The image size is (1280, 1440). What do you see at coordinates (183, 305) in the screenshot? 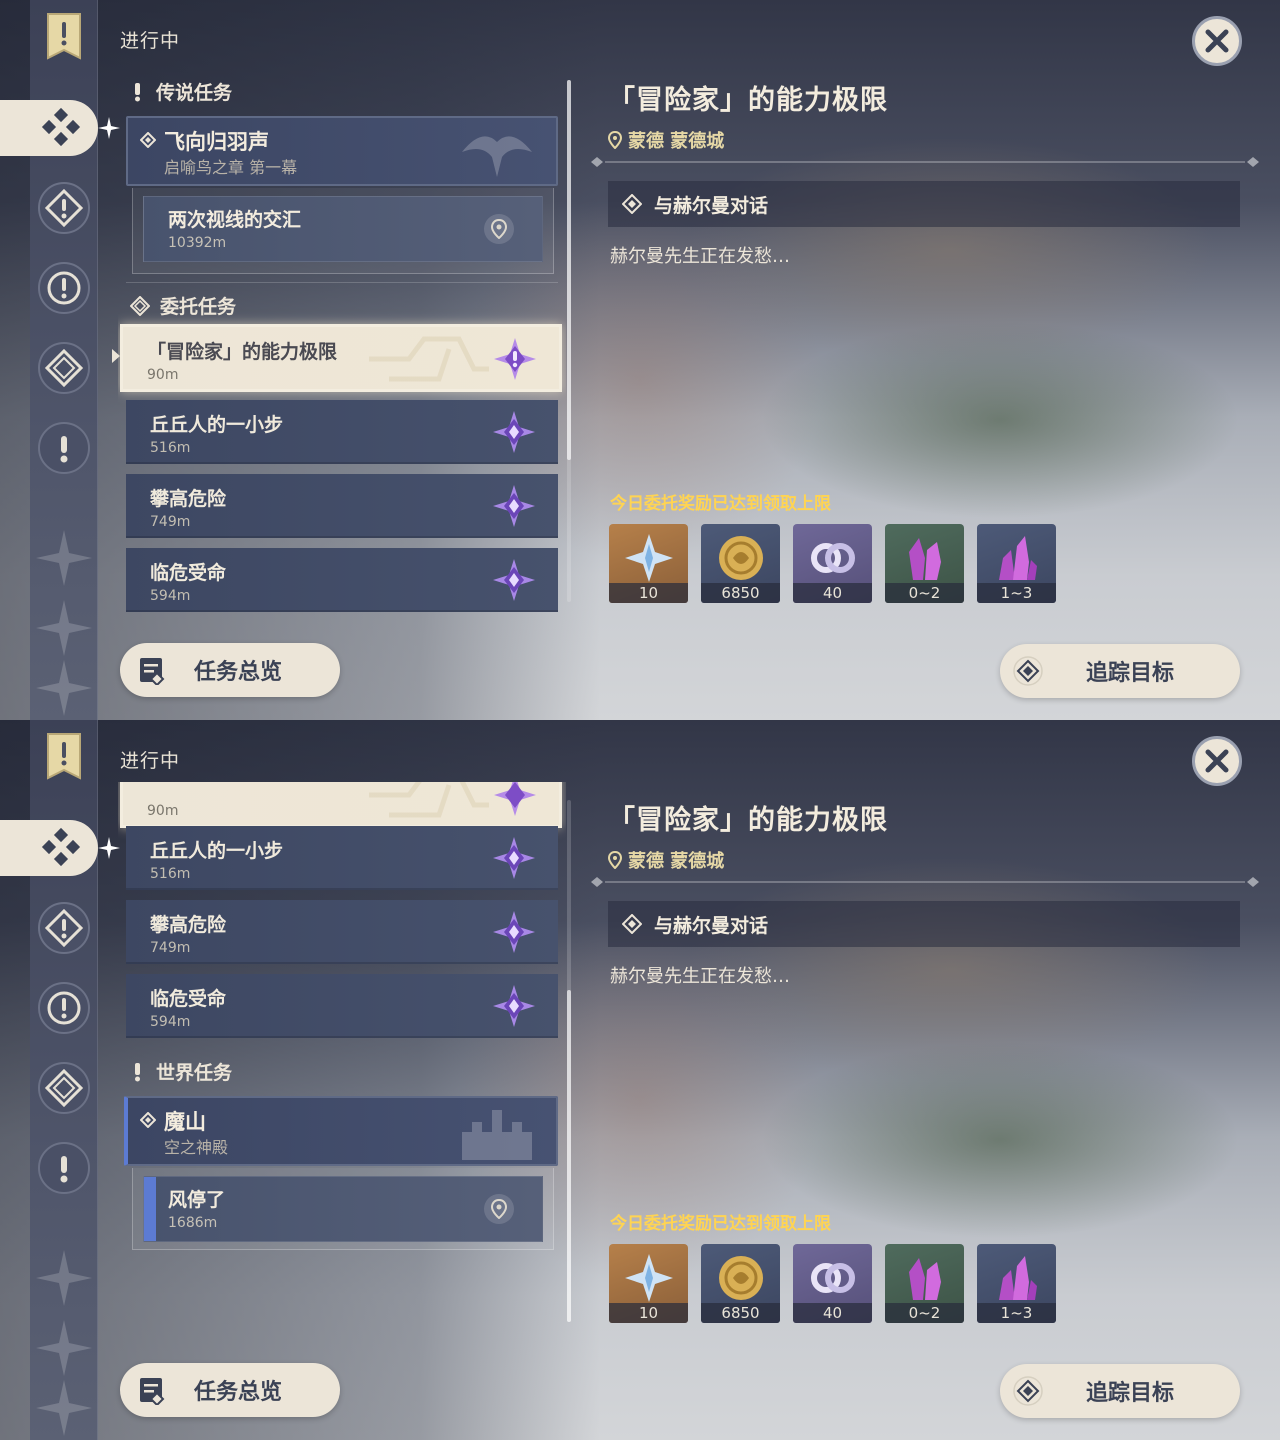
I see `category-commission: 委托任务` at bounding box center [183, 305].